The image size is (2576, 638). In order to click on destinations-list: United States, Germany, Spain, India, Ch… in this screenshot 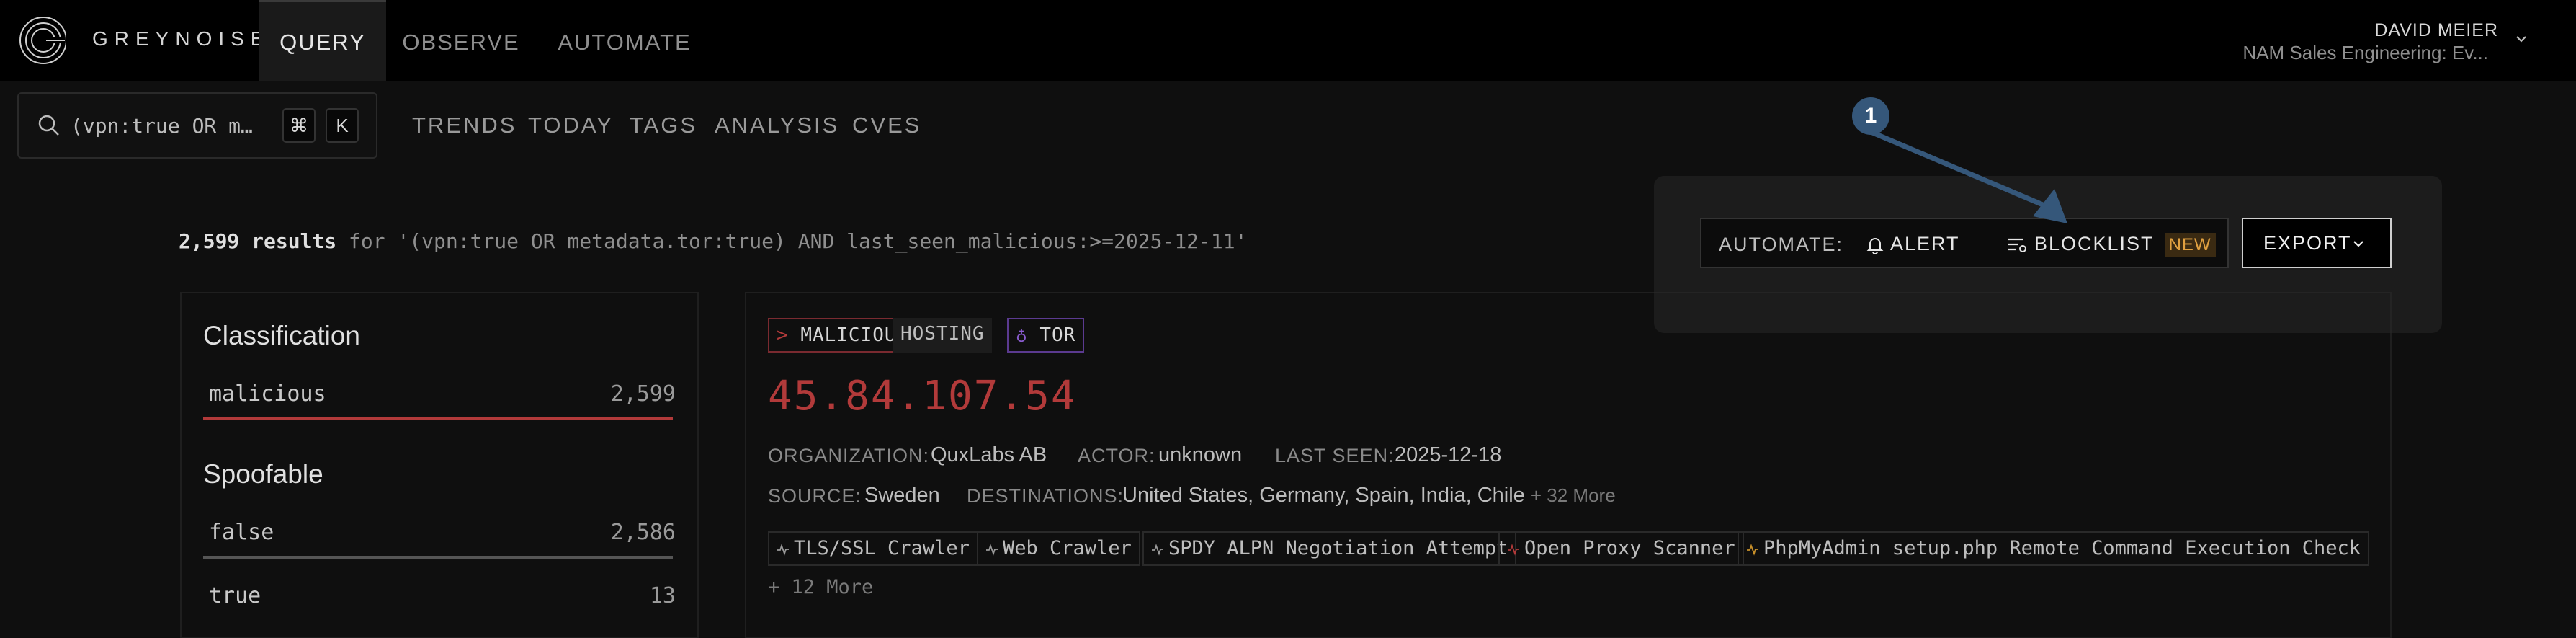, I will do `click(1323, 495)`.